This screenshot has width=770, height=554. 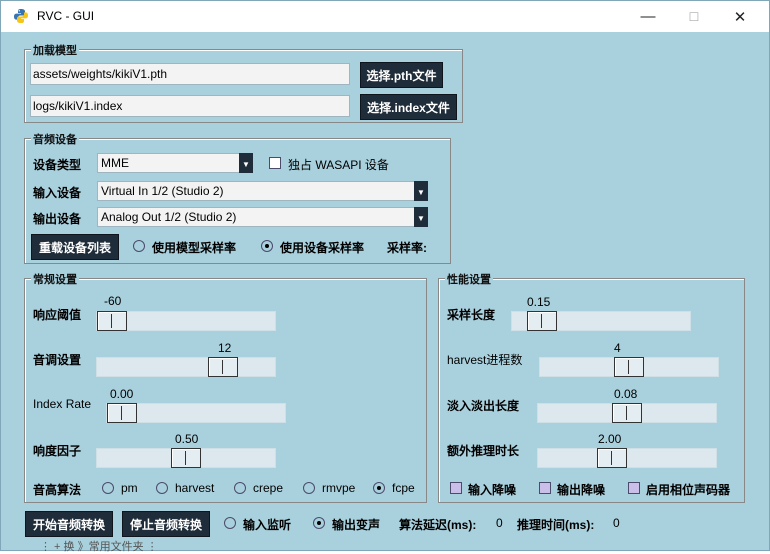 What do you see at coordinates (175, 163) in the screenshot?
I see `device-type-select: MME ▼` at bounding box center [175, 163].